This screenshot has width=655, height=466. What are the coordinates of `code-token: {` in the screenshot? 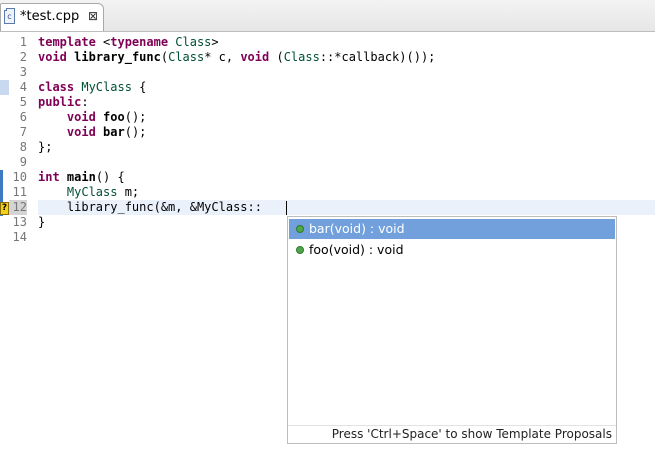 It's located at (139, 87).